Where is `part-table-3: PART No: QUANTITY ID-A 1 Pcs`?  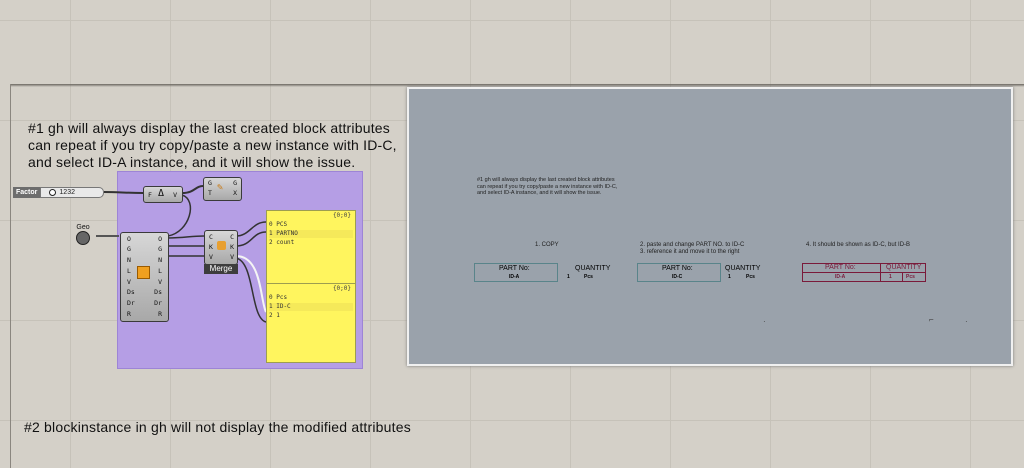
part-table-3: PART No: QUANTITY ID-A 1 Pcs is located at coordinates (864, 272).